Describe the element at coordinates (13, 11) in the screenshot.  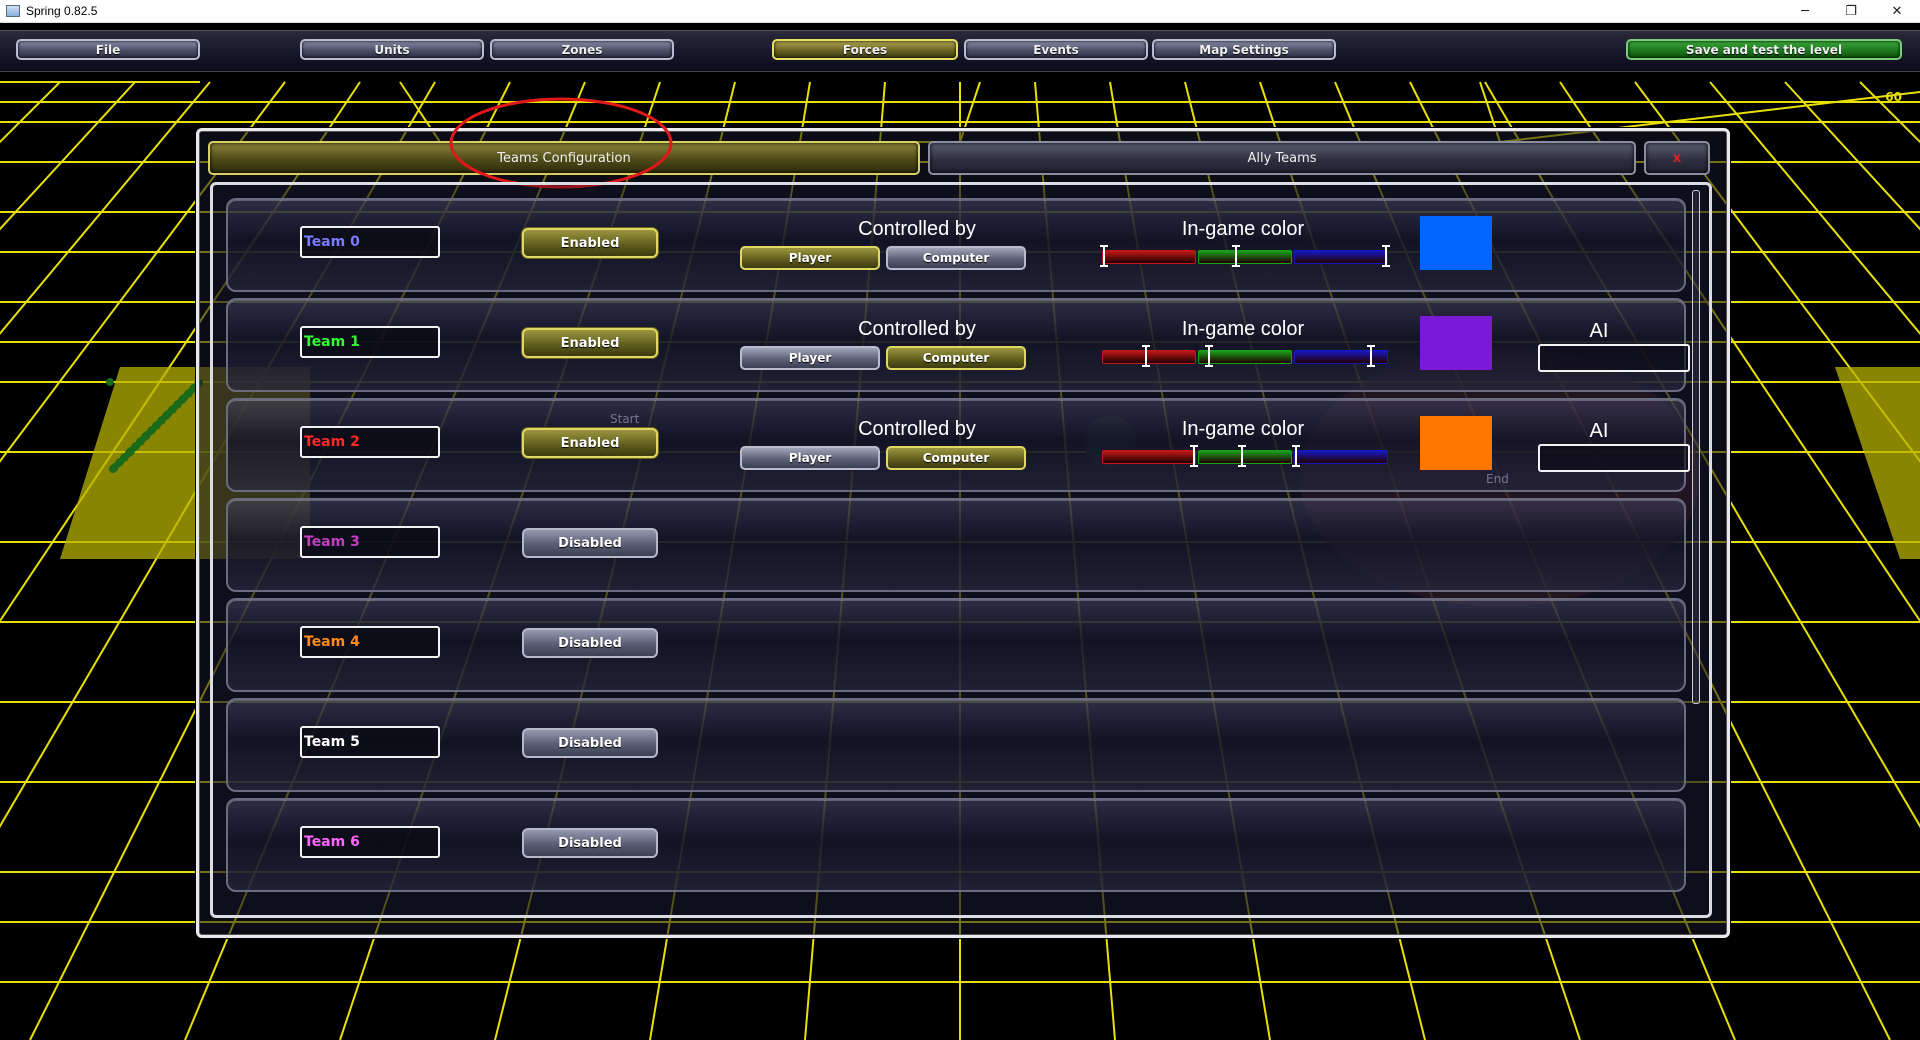
I see `app-icon` at that location.